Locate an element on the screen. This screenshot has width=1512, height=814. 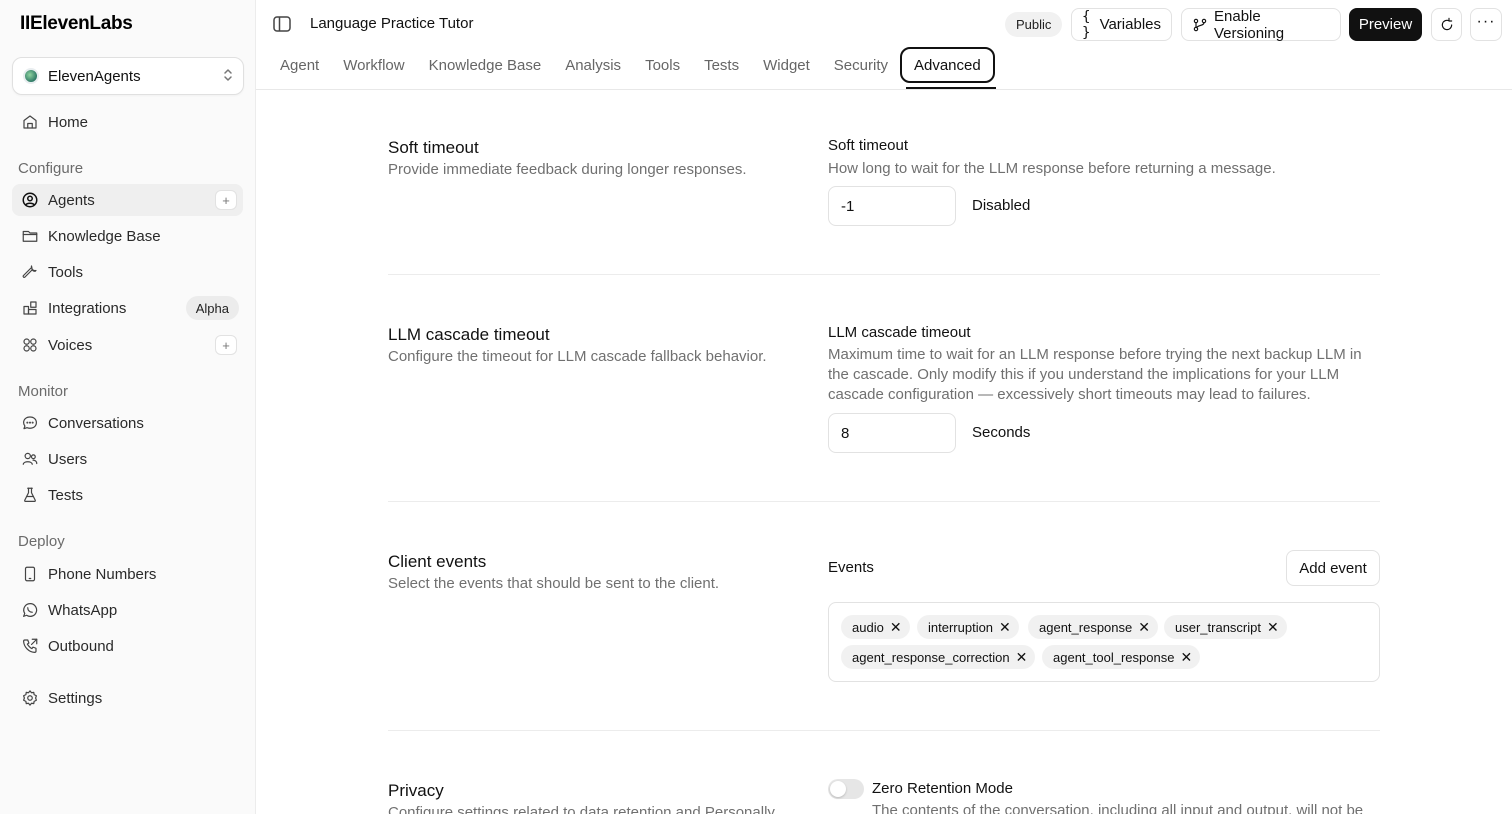
zero-retention-label: Zero Retention Mode is located at coordinates (942, 788).